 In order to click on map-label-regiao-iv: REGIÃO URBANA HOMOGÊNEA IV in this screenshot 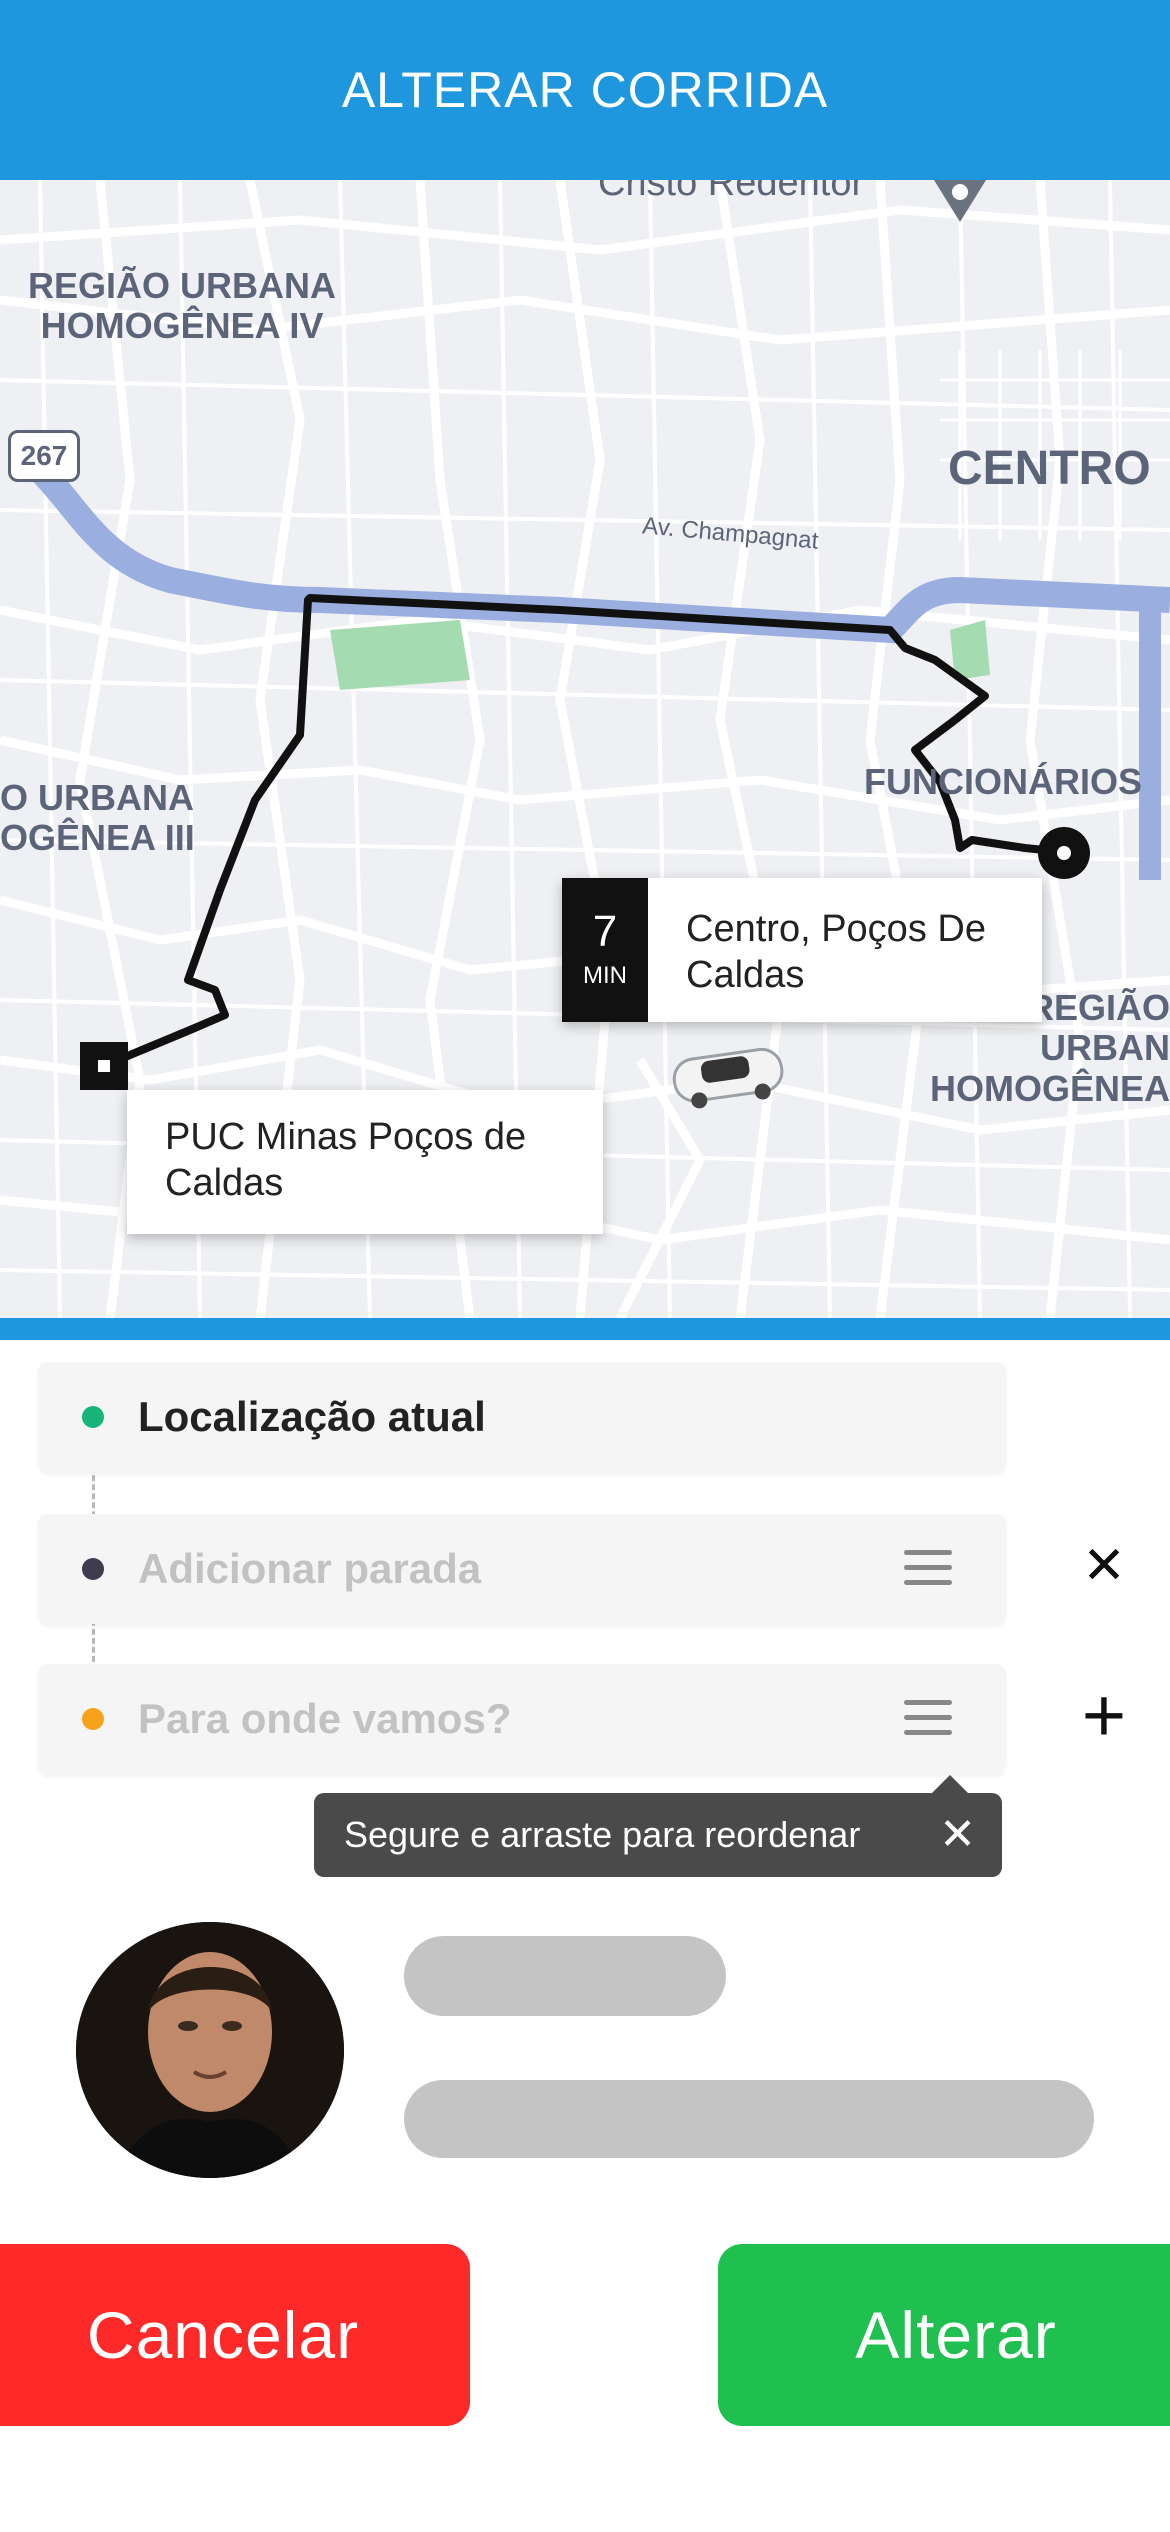, I will do `click(182, 306)`.